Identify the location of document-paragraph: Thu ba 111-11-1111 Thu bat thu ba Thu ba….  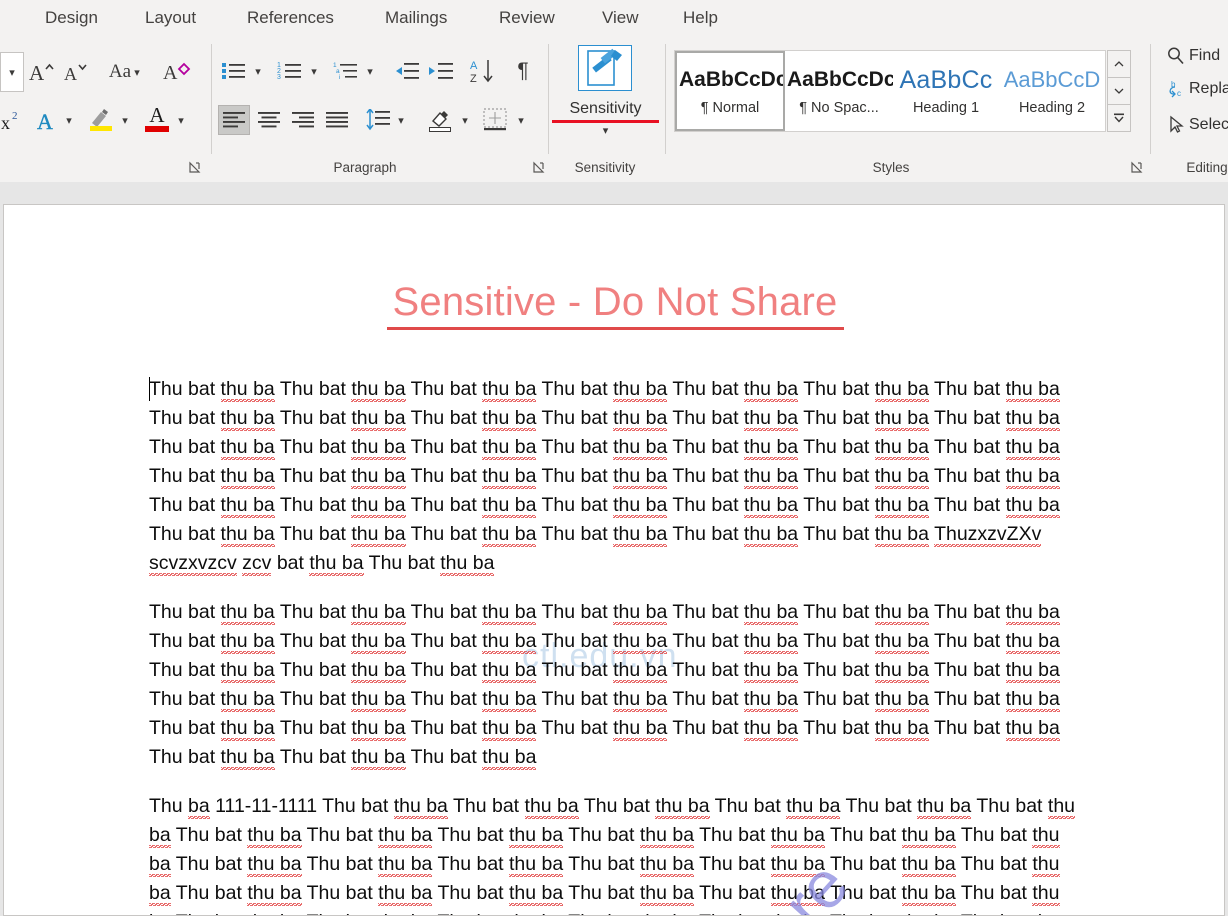
(615, 853).